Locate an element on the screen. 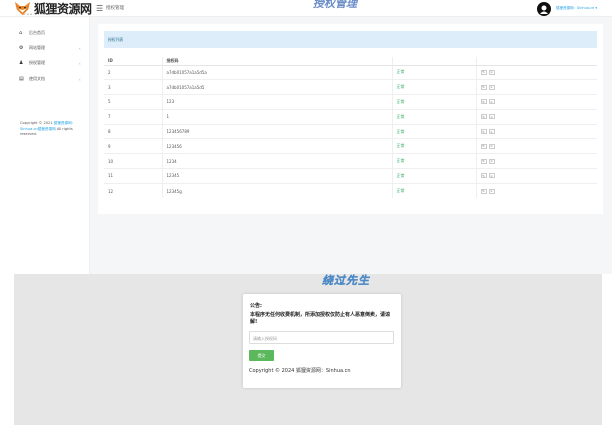 The height and width of the screenshot is (425, 612). cell-code: 12345g is located at coordinates (277, 190).